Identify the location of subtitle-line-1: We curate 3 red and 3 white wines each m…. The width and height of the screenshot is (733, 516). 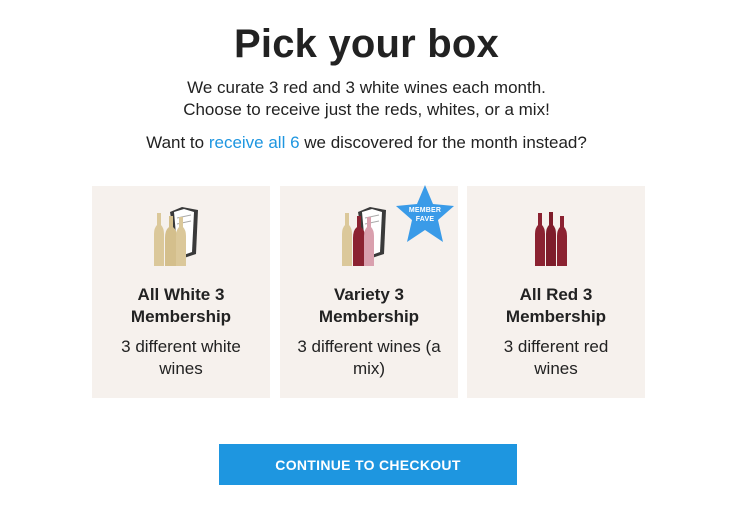
(366, 87).